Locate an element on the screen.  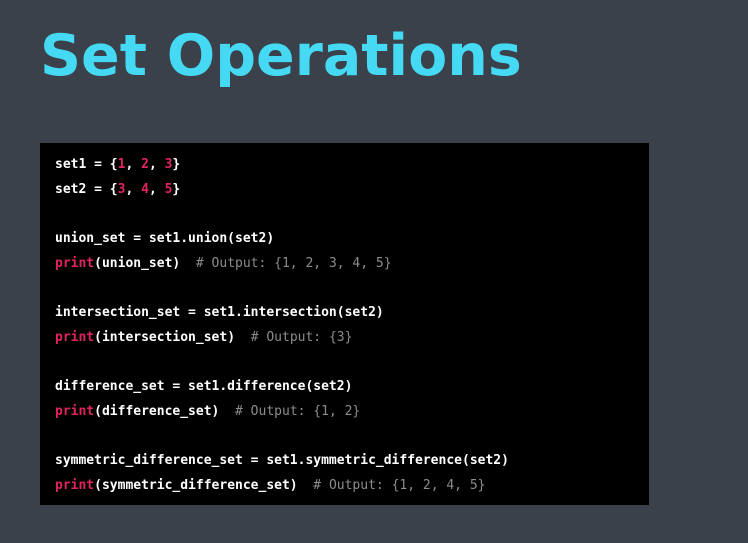
code-token-plain: (union_set) is located at coordinates (145, 263).